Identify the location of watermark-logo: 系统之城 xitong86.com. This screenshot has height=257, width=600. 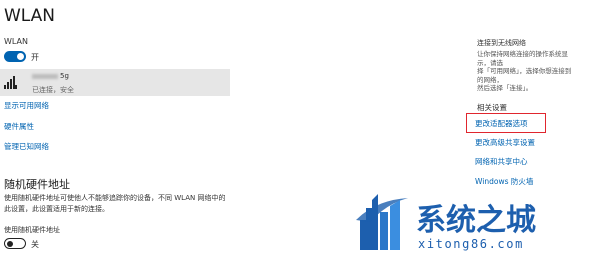
(476, 221).